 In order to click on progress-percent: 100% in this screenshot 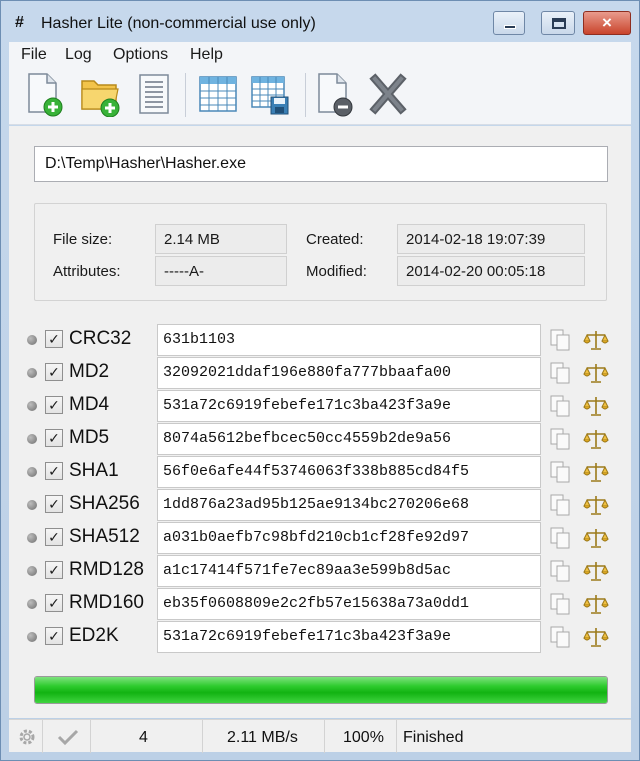, I will do `click(363, 737)`.